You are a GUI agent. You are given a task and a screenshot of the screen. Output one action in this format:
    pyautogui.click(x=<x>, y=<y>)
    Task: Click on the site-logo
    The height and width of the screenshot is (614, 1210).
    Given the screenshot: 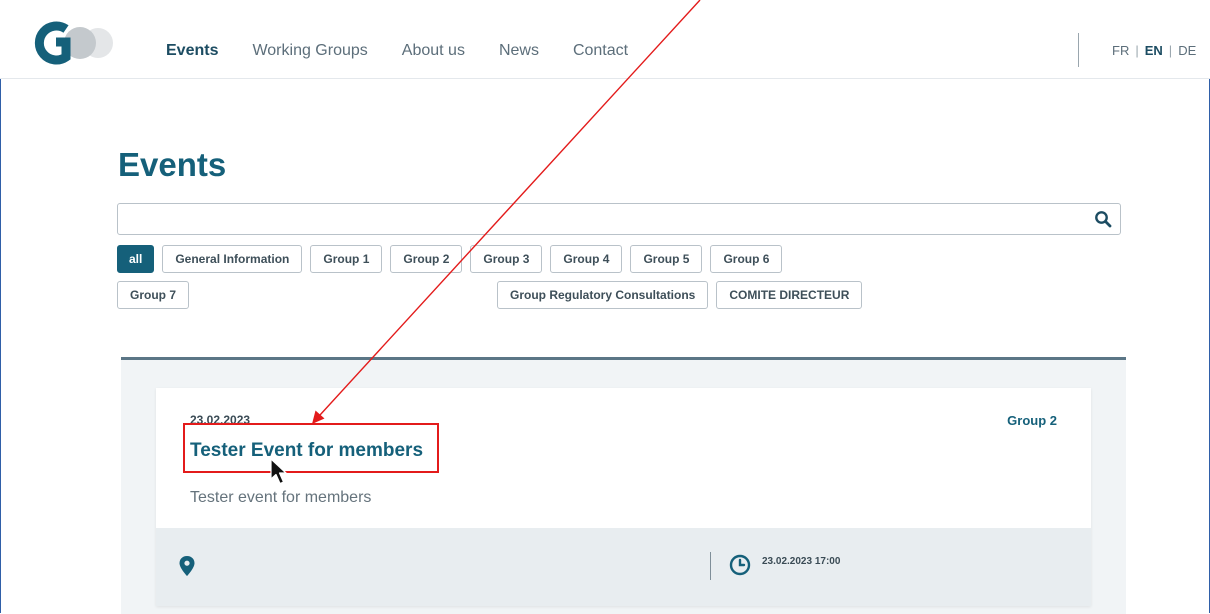 What is the action you would take?
    pyautogui.click(x=74, y=43)
    